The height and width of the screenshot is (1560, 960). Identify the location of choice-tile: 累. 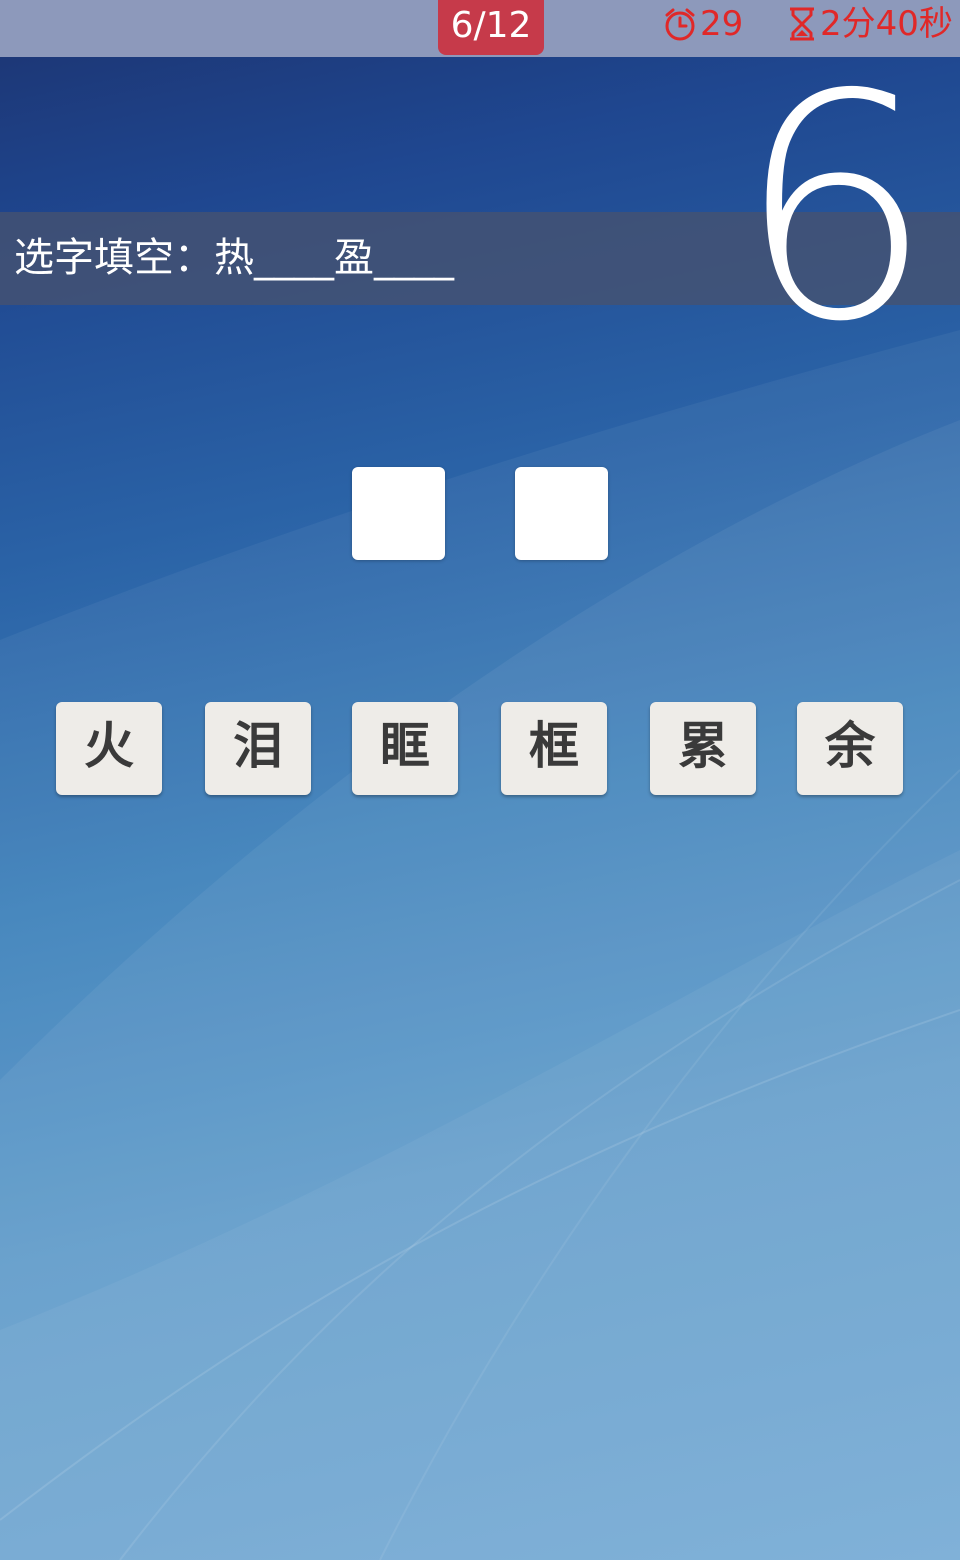
(703, 748).